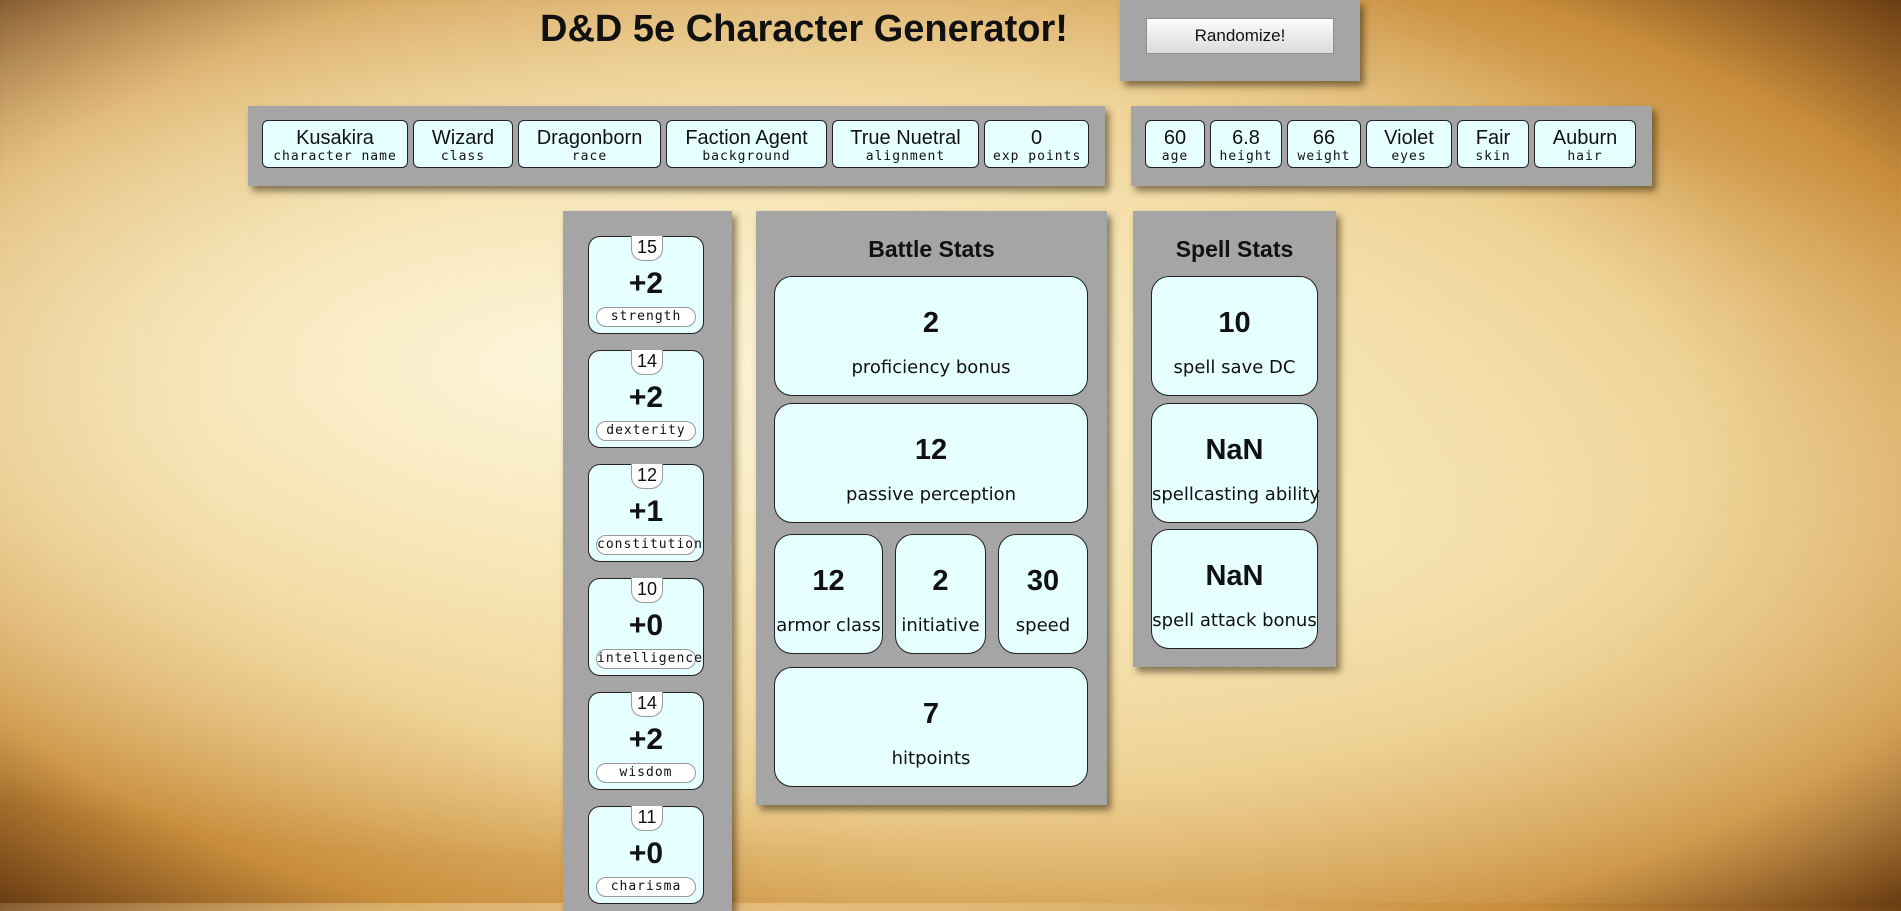  I want to click on passive-perception-card: 12 passive perception, so click(931, 463).